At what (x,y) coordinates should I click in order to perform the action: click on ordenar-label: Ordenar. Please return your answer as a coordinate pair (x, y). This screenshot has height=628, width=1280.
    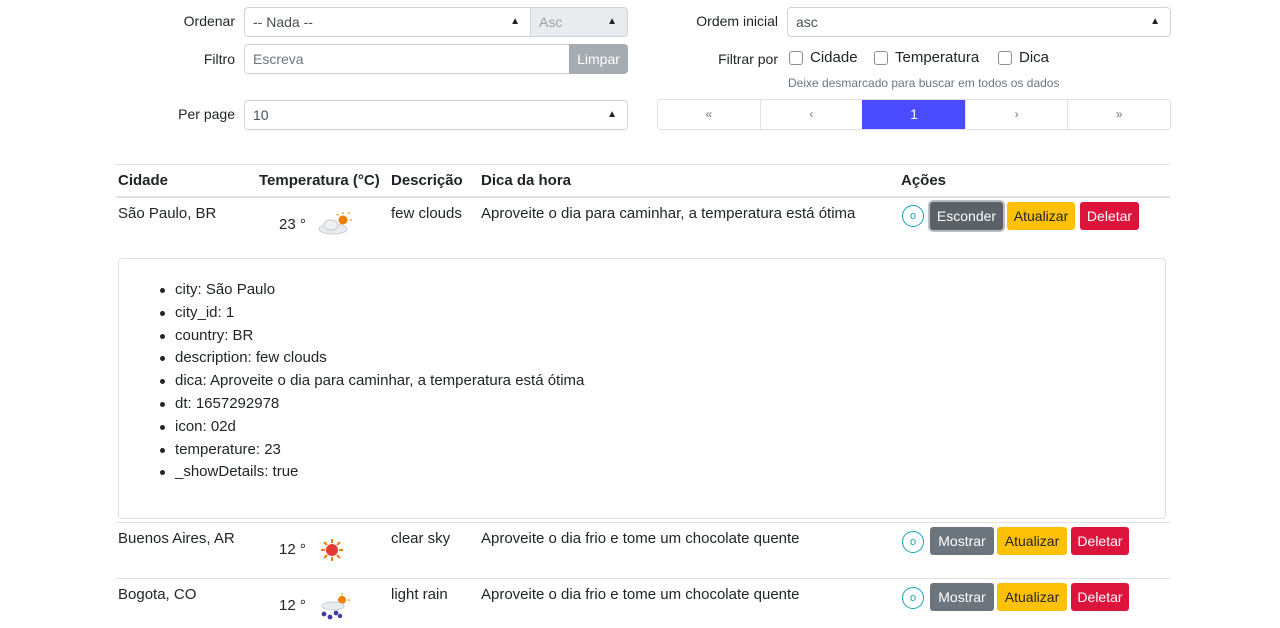
    Looking at the image, I should click on (209, 21).